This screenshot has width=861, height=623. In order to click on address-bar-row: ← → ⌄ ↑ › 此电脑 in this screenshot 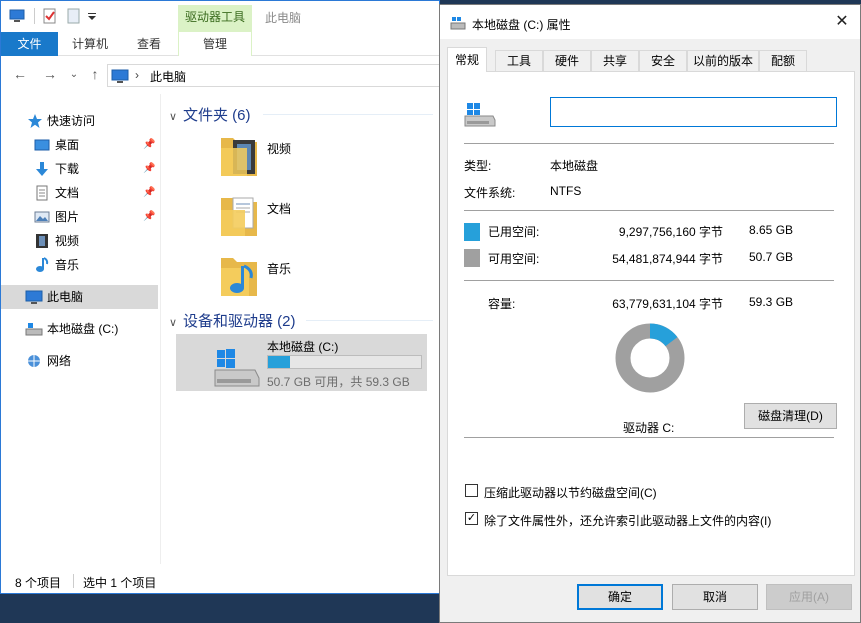, I will do `click(220, 75)`.